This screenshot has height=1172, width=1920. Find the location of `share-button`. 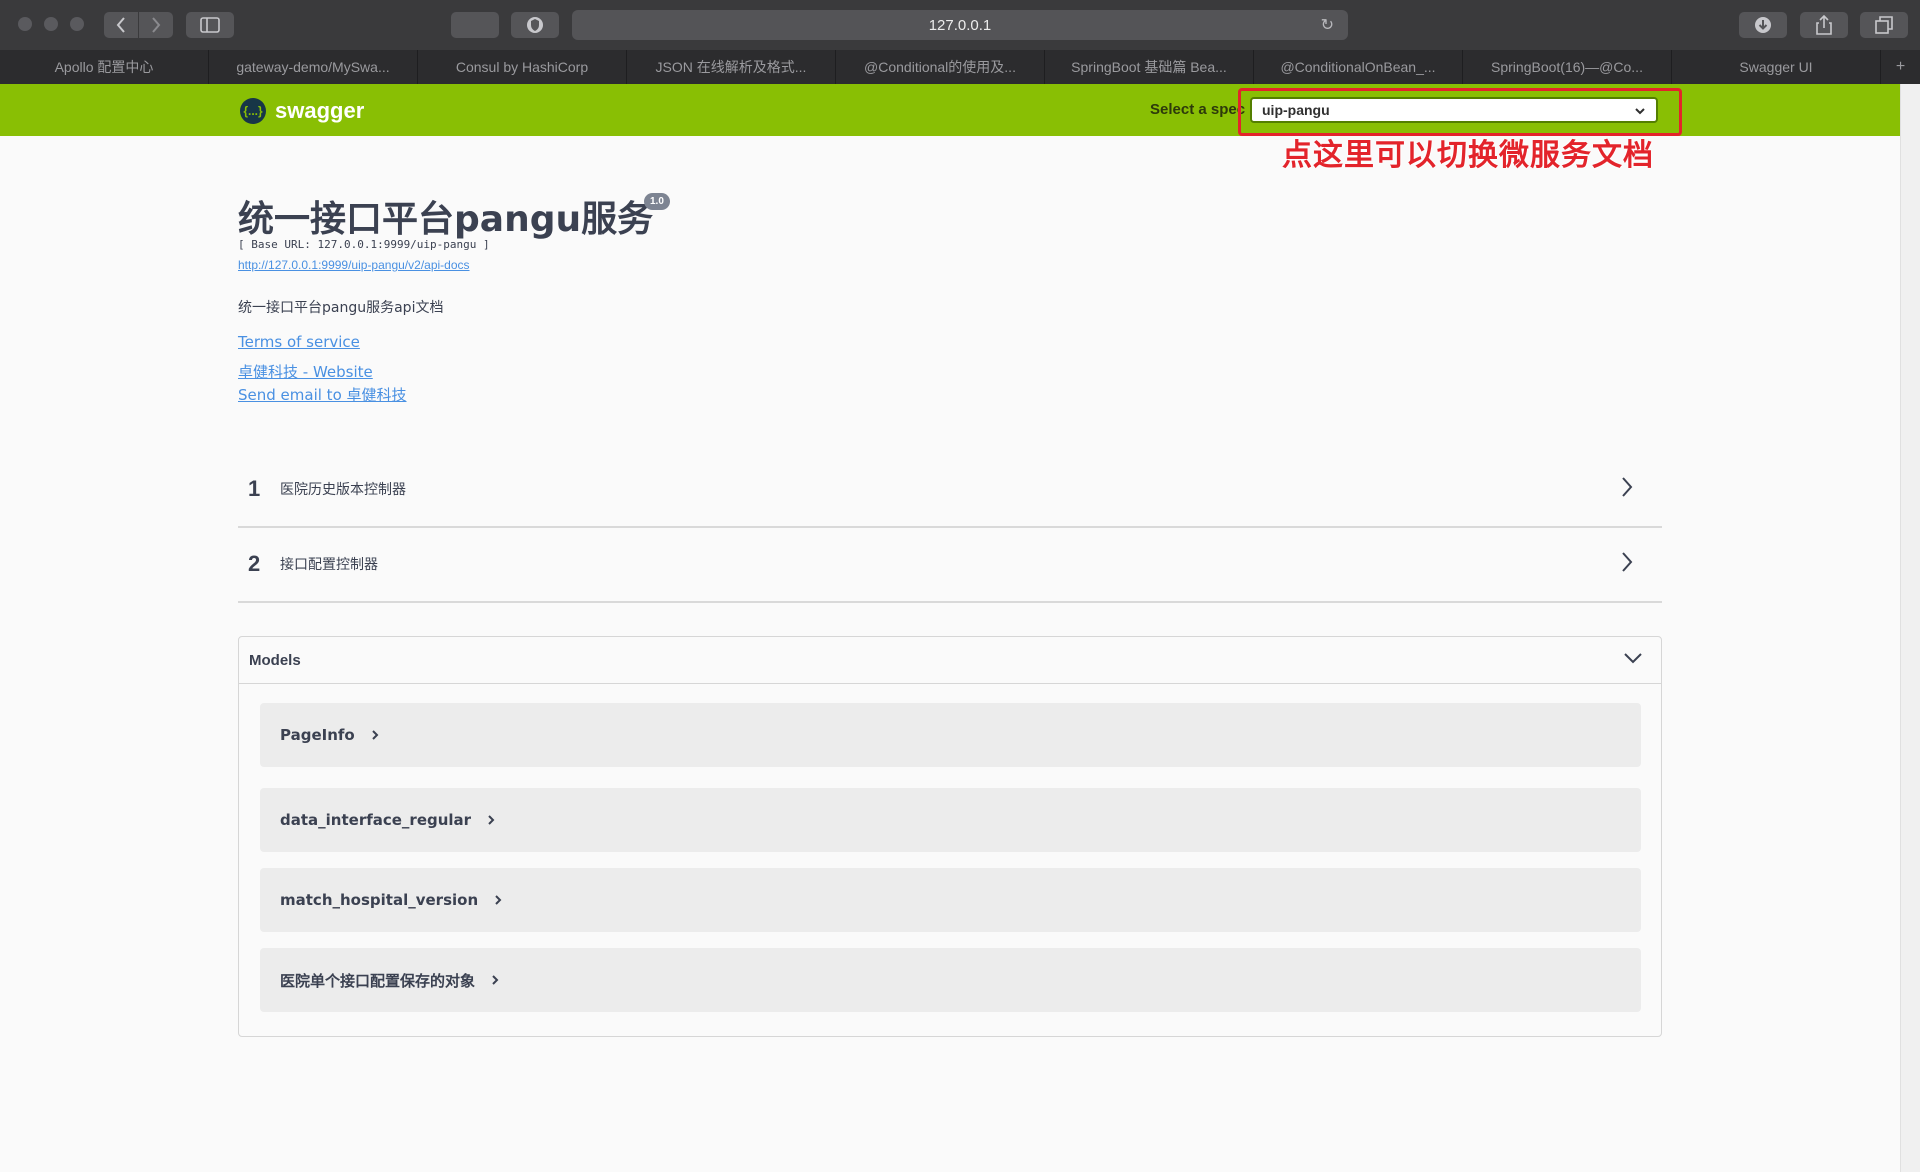

share-button is located at coordinates (1824, 25).